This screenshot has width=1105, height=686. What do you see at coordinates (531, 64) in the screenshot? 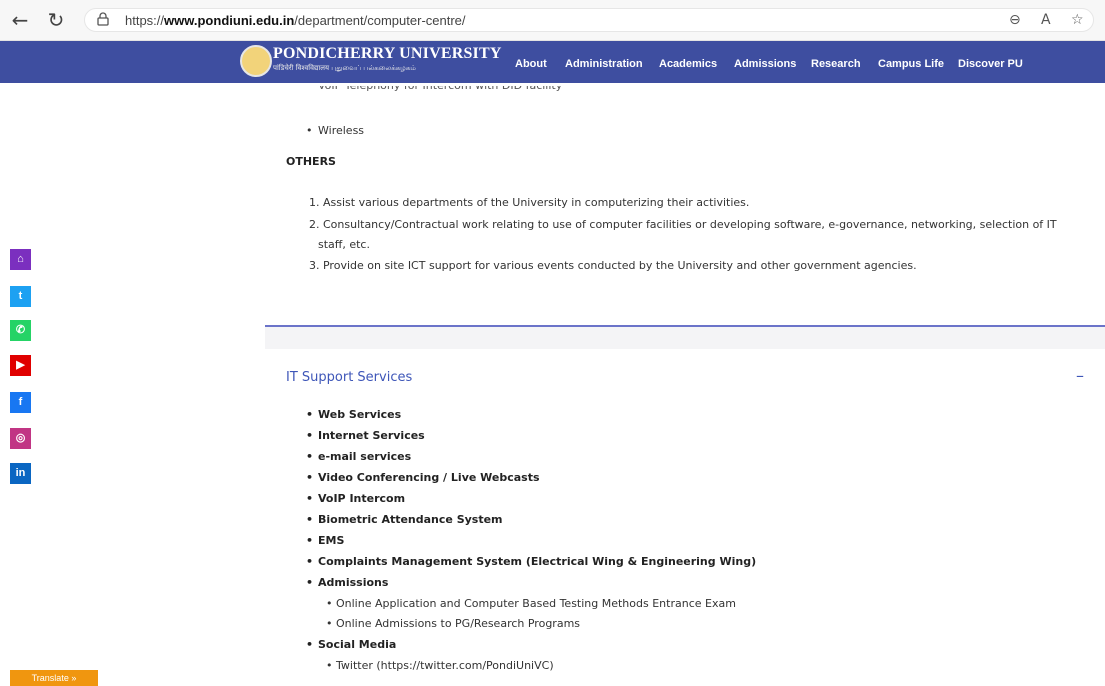
I see `nav-about: About` at bounding box center [531, 64].